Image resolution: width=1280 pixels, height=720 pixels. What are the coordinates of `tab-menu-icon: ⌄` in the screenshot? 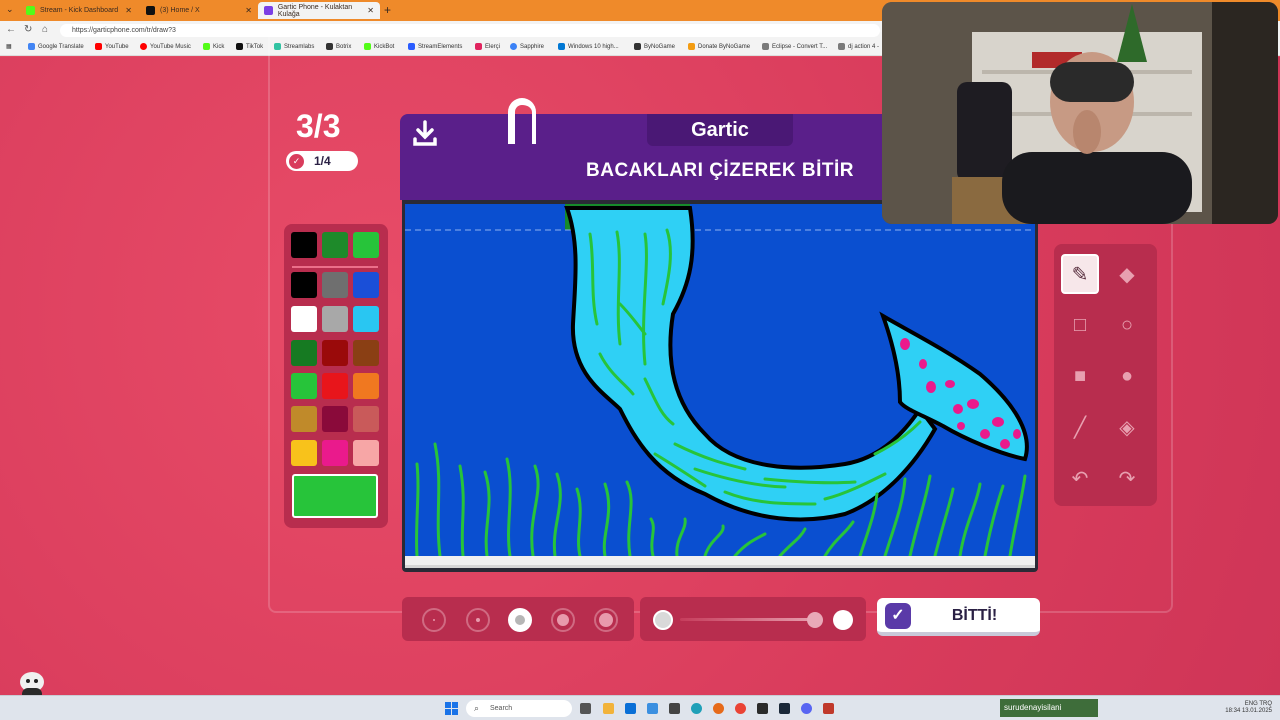 It's located at (10, 9).